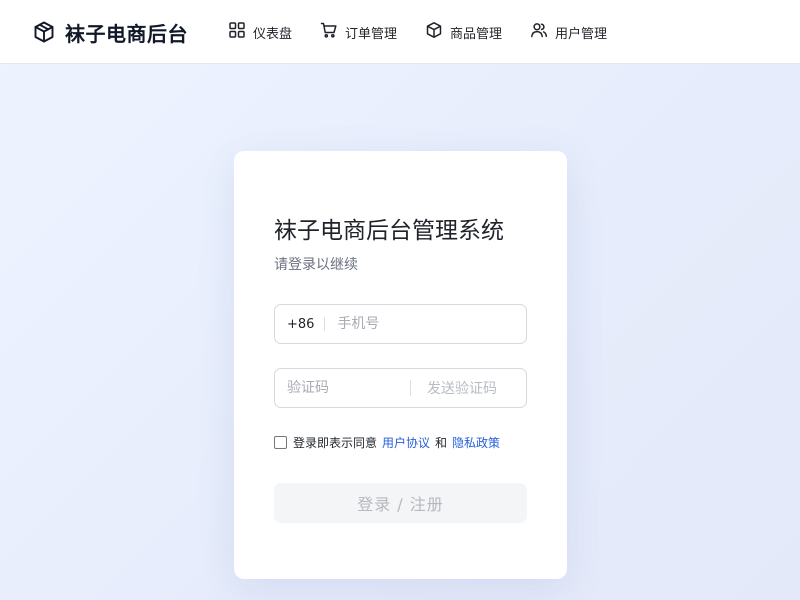  I want to click on send-code-button: 发送验证码, so click(462, 388).